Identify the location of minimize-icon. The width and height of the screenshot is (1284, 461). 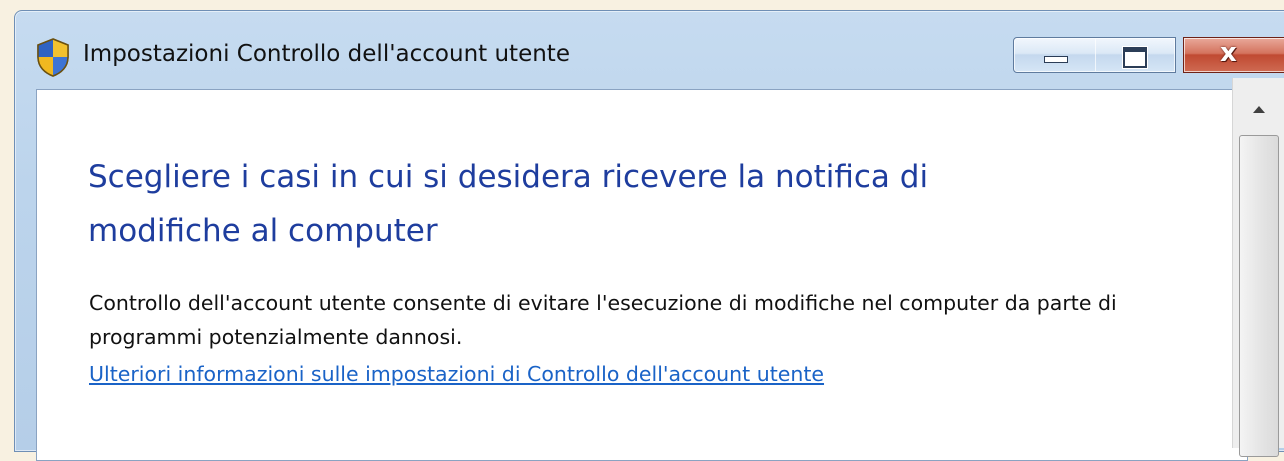
(1056, 59).